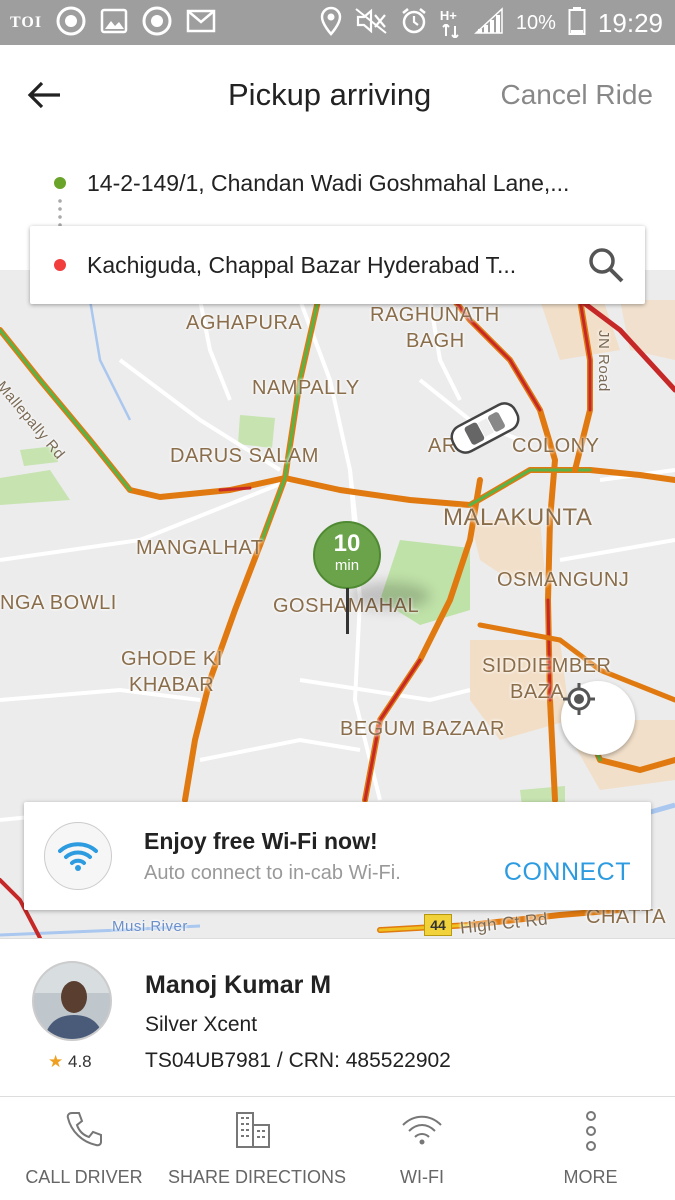  I want to click on clock-time: 19:29, so click(630, 22).